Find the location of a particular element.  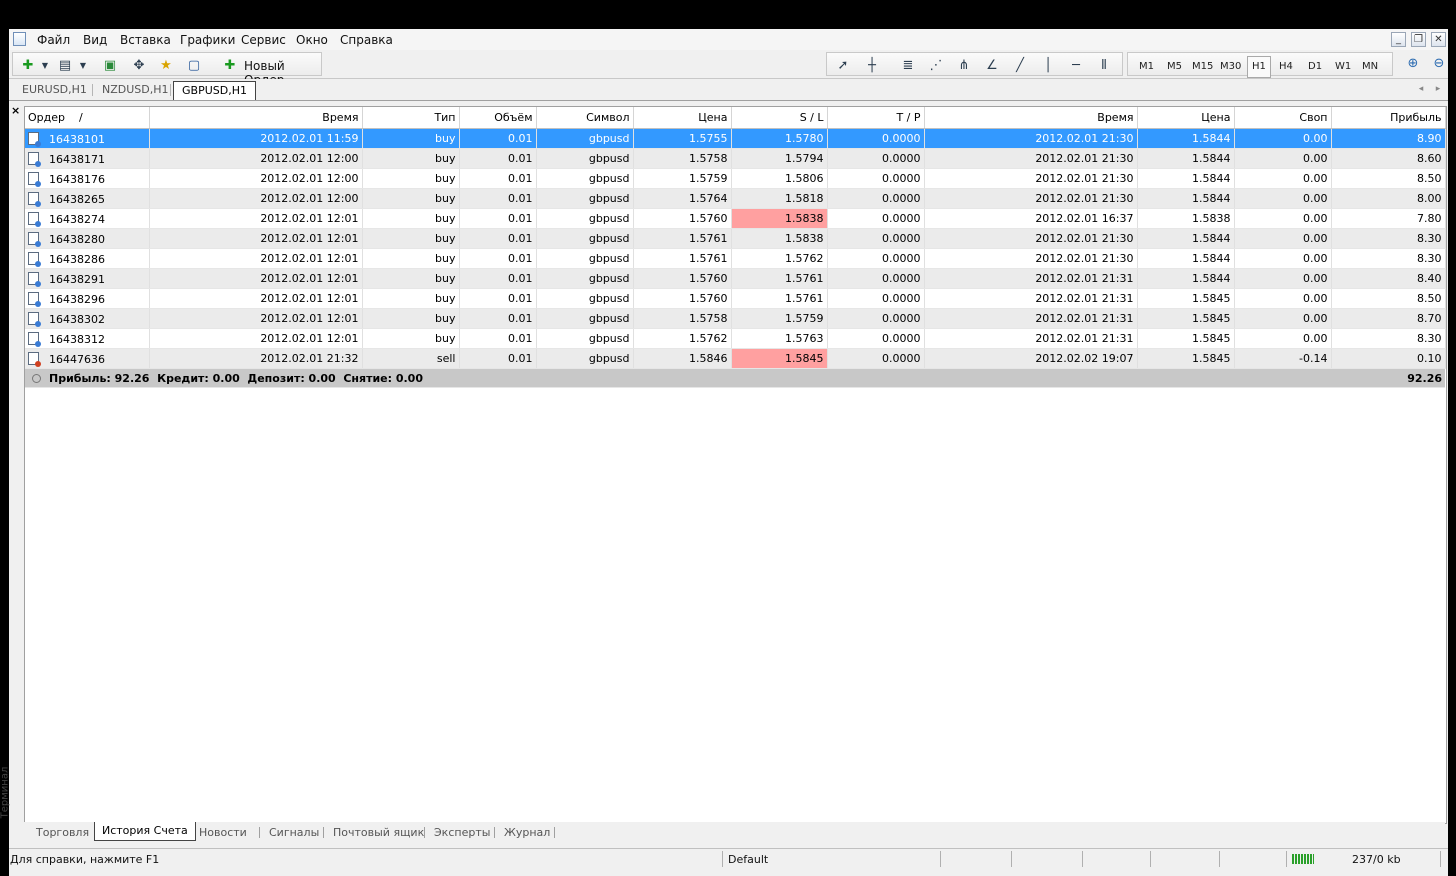

col-open-time: Время is located at coordinates (256, 118).